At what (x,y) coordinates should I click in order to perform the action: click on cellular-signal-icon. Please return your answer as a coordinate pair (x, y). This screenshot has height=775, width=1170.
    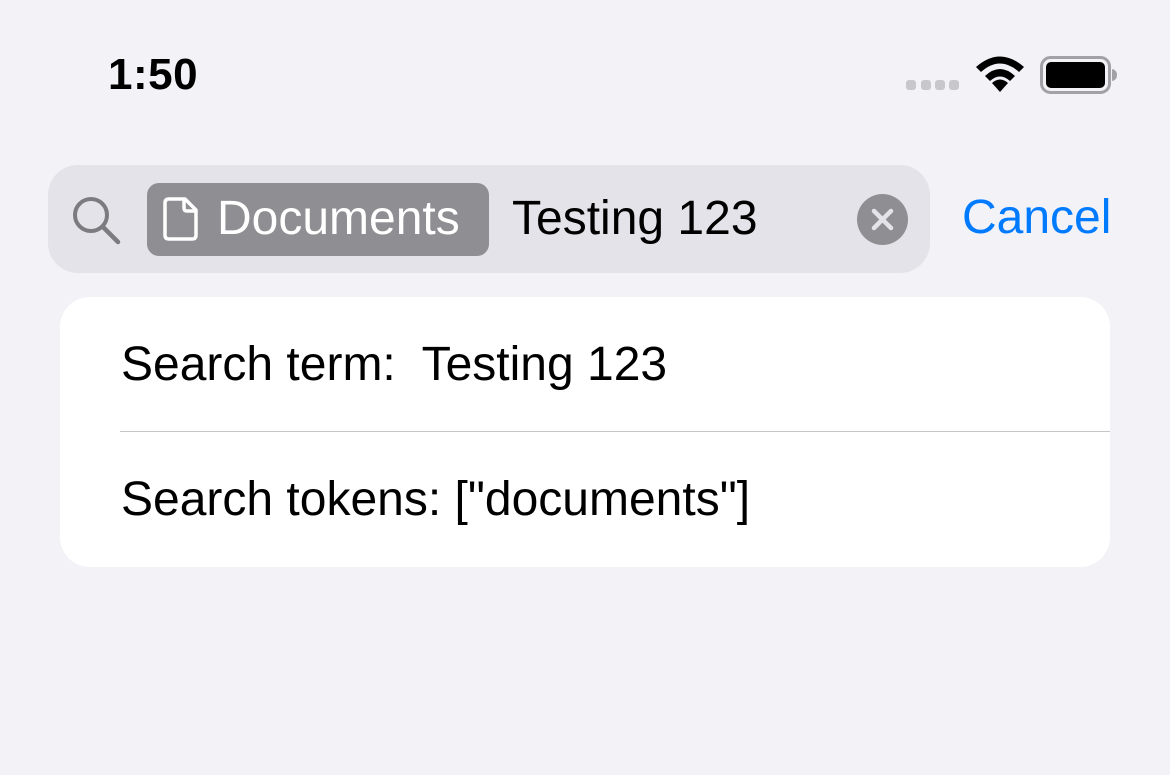
    Looking at the image, I should click on (933, 86).